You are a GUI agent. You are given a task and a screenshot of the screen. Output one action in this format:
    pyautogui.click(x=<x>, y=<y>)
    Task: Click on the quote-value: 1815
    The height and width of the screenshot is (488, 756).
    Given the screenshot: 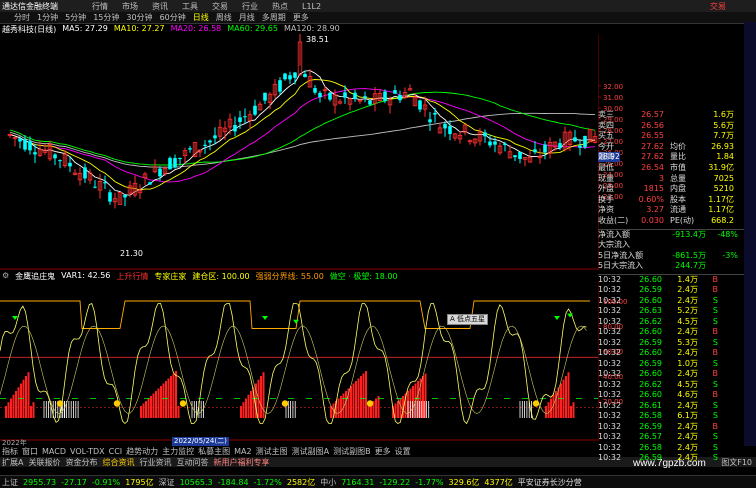 What is the action you would take?
    pyautogui.click(x=653, y=189)
    